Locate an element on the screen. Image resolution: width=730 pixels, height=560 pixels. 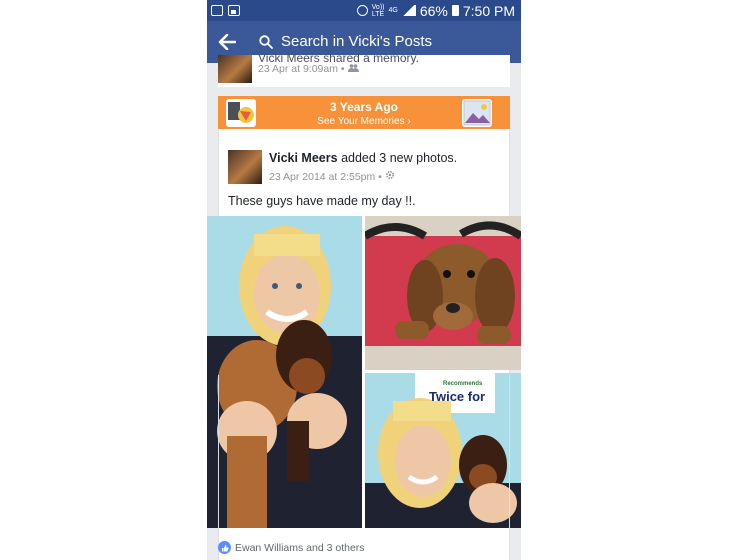
gallery-notification-icon is located at coordinates (217, 10).